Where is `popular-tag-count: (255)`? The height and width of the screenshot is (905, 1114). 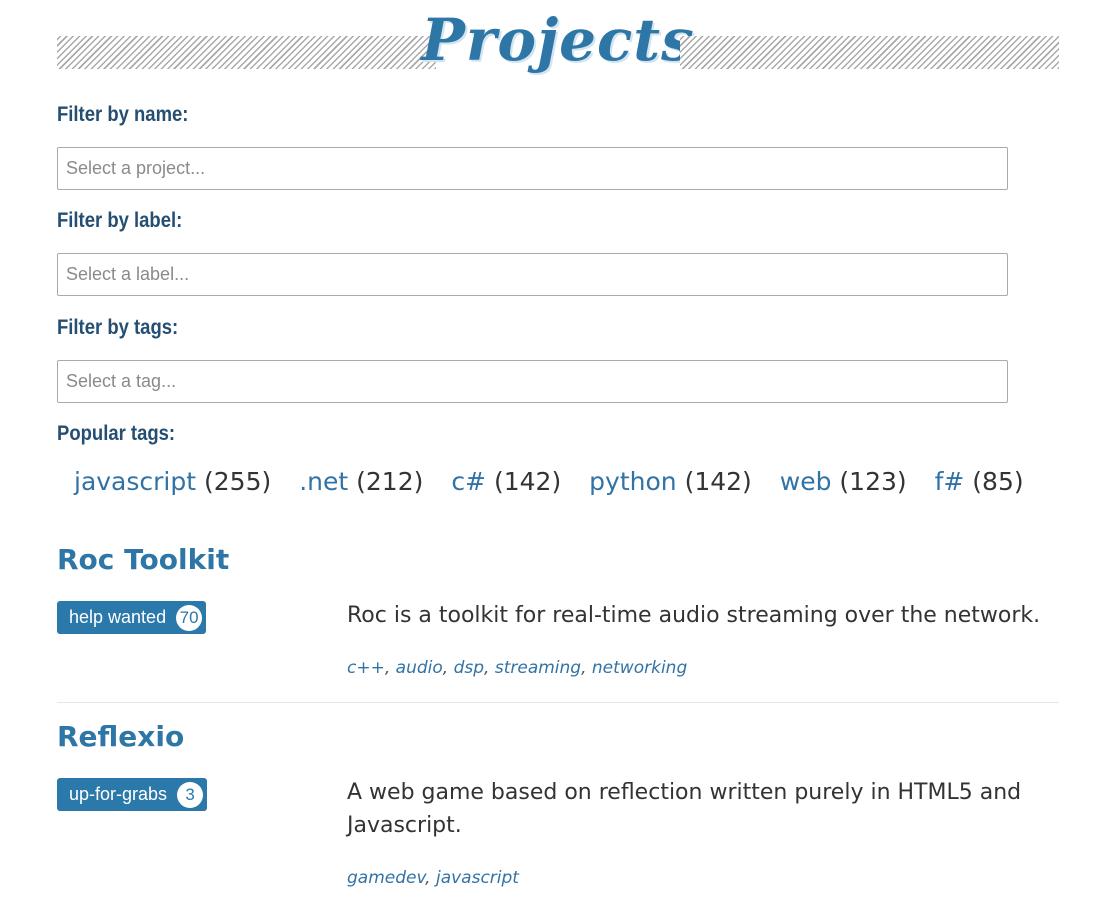 popular-tag-count: (255) is located at coordinates (238, 481).